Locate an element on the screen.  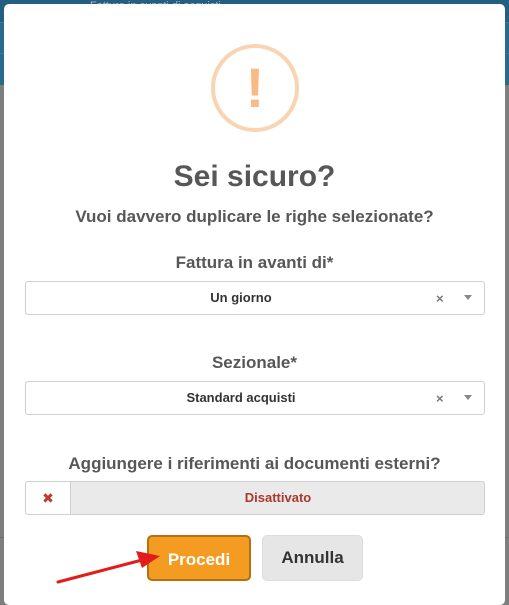
section-select-value: Standard acquisti is located at coordinates (241, 397).